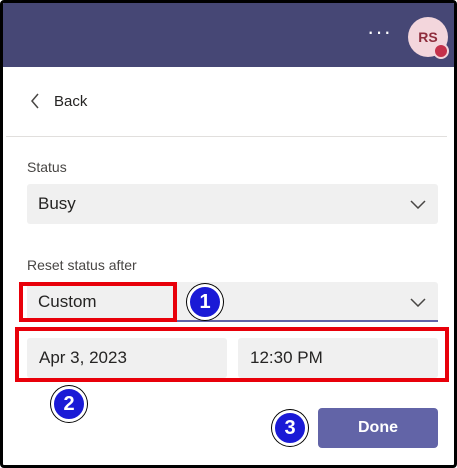 The width and height of the screenshot is (457, 468). Describe the element at coordinates (441, 51) in the screenshot. I see `presence-busy-indicator` at that location.